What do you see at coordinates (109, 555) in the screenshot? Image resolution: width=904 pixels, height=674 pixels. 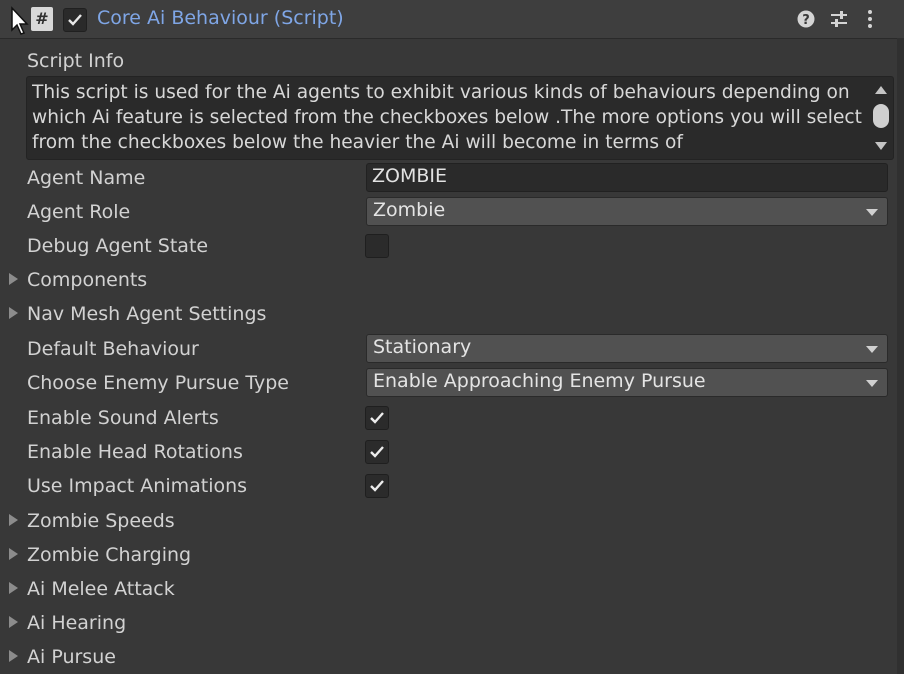 I see `zombie-charging-foldout: Zombie Charging` at bounding box center [109, 555].